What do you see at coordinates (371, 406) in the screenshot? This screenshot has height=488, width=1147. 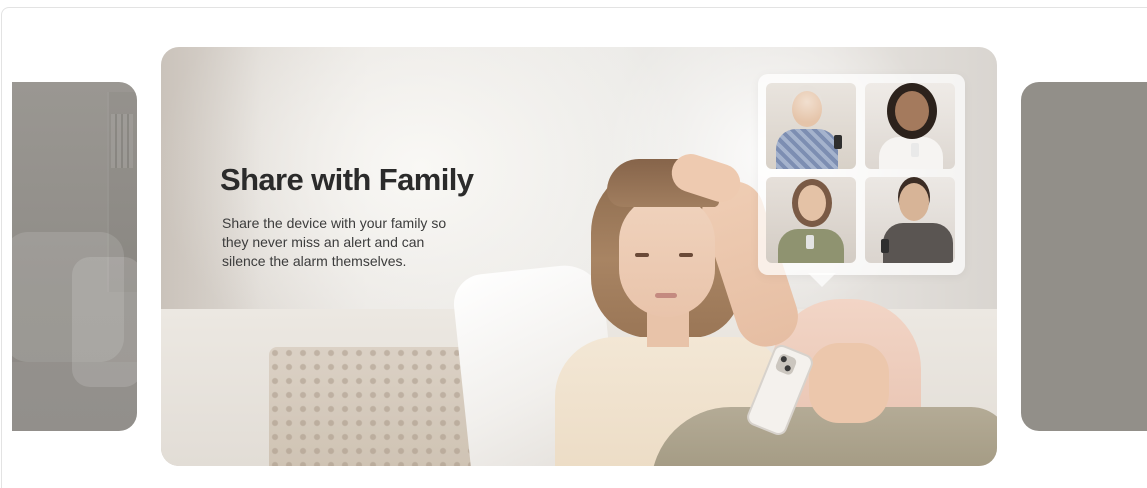 I see `slide-bg-cushion` at bounding box center [371, 406].